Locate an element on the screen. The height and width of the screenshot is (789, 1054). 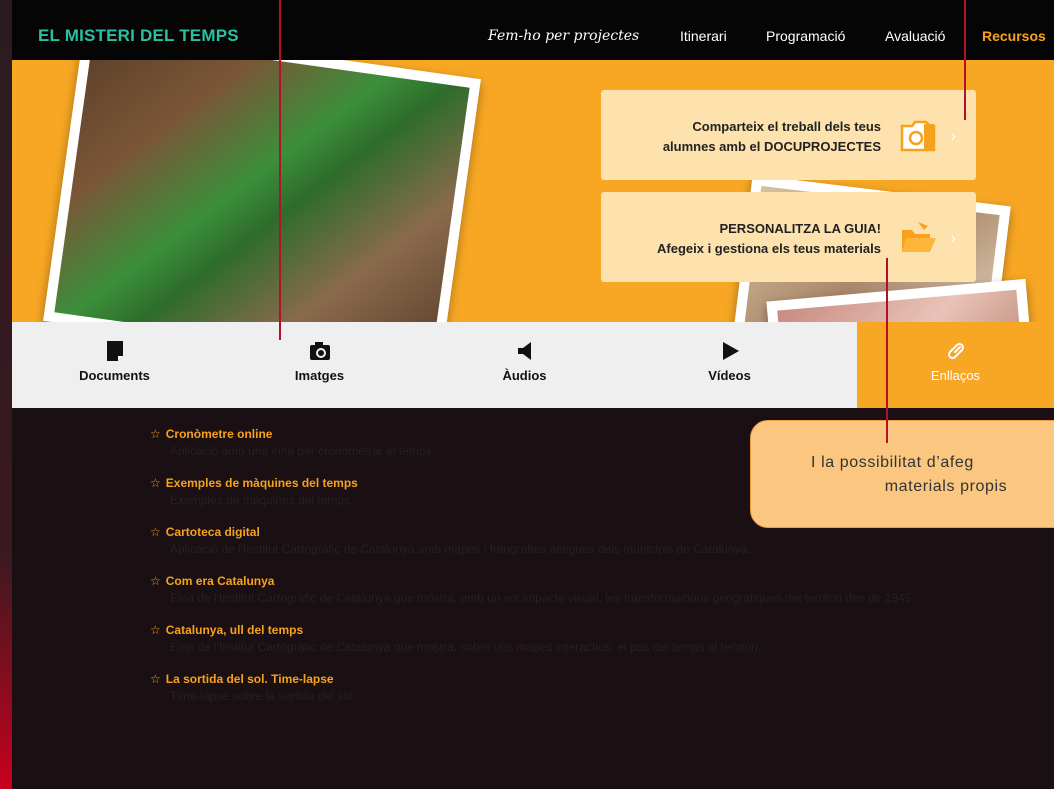
nav-itinerari: Itinerari is located at coordinates (703, 38).